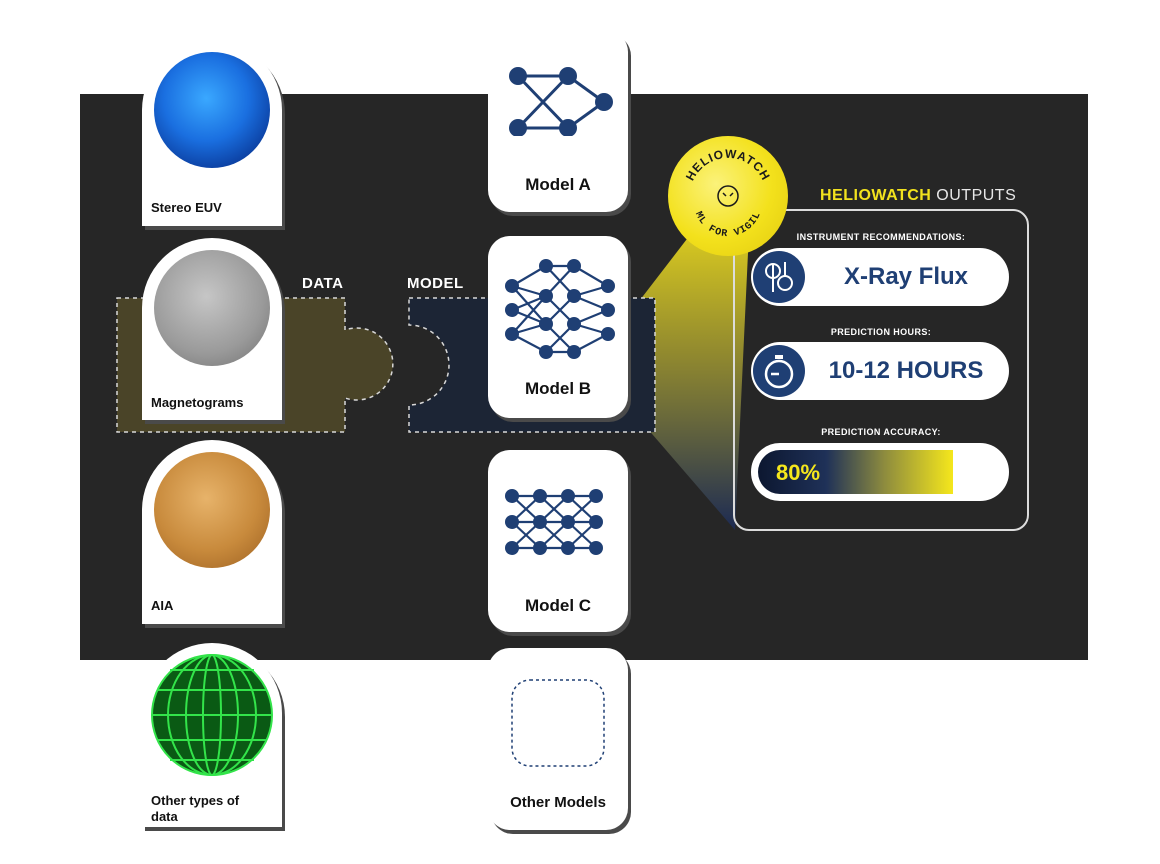 The image size is (1160, 864). I want to click on data-card-other: Other types of data, so click(212, 735).